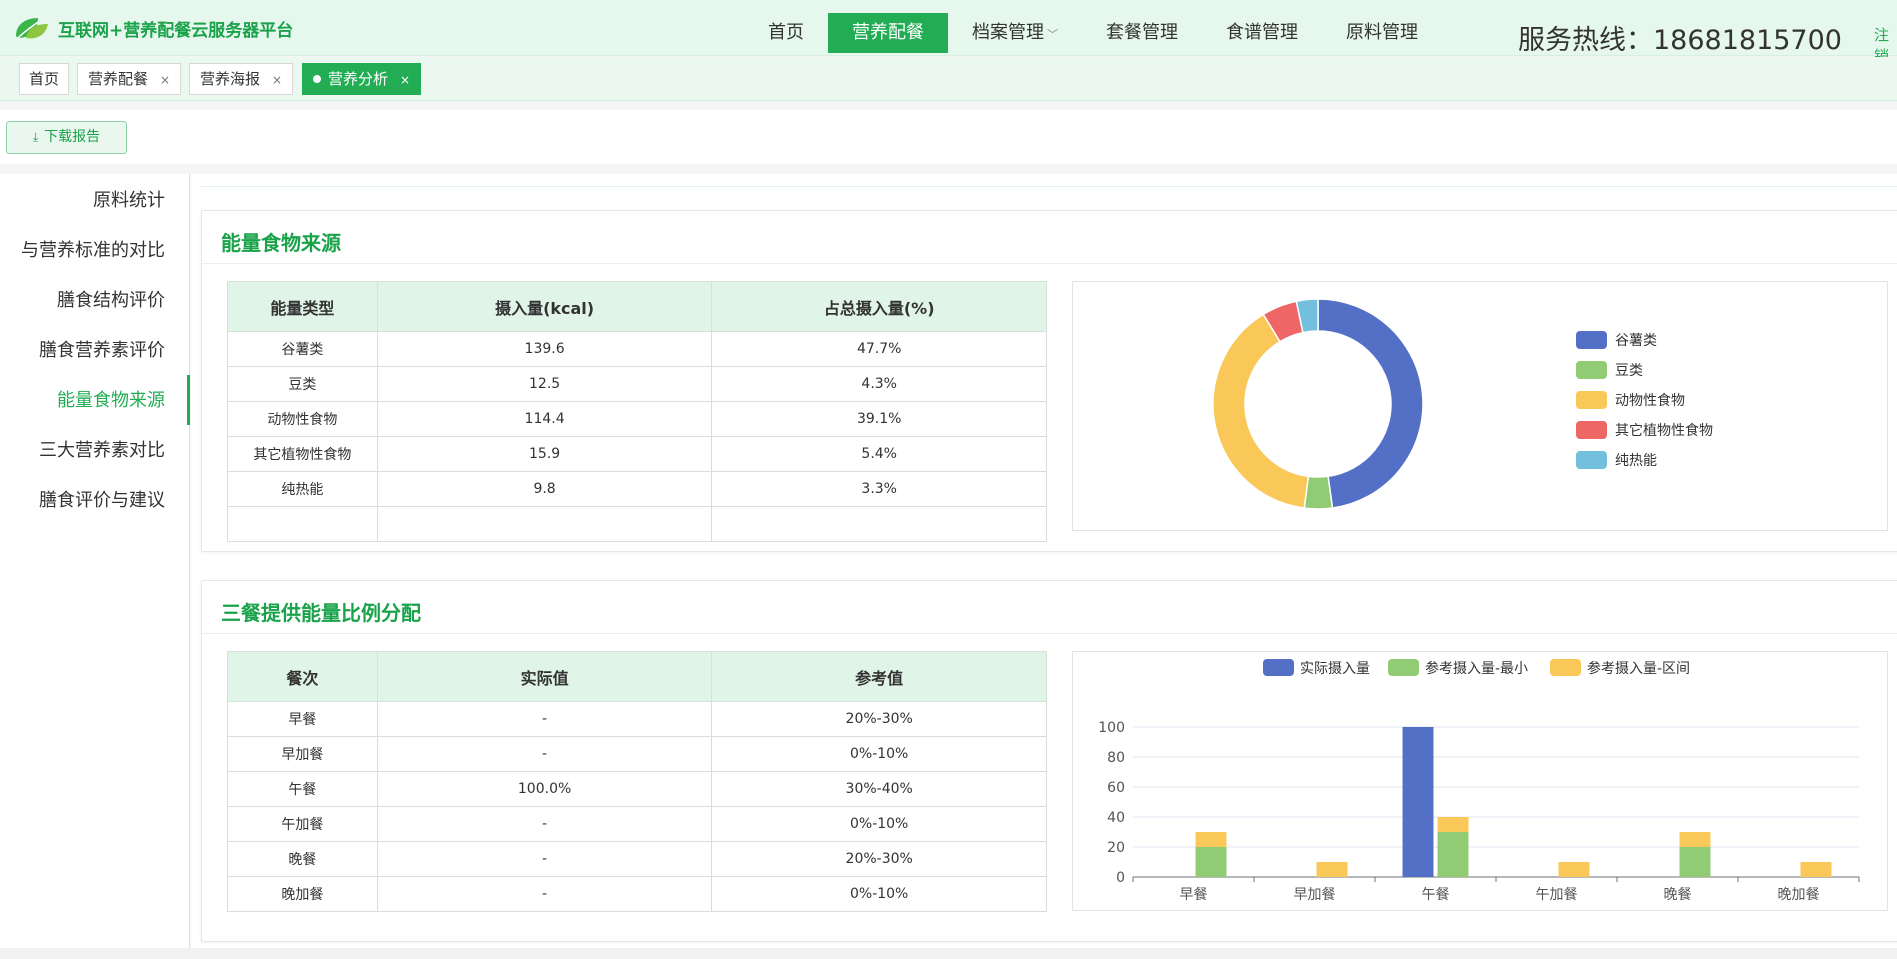 This screenshot has height=959, width=1897. Describe the element at coordinates (1120, 878) in the screenshot. I see `y-tick-label: 0` at that location.